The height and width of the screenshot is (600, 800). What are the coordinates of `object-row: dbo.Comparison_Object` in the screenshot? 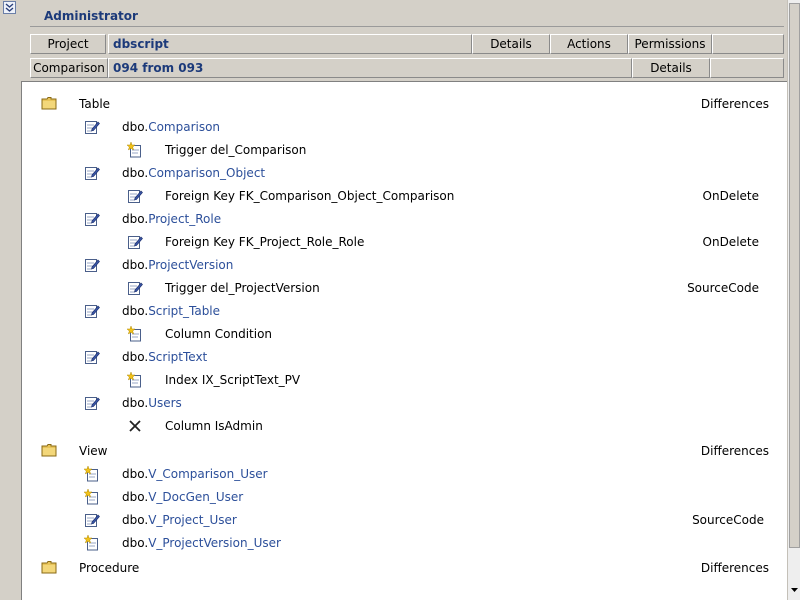 It's located at (402, 173).